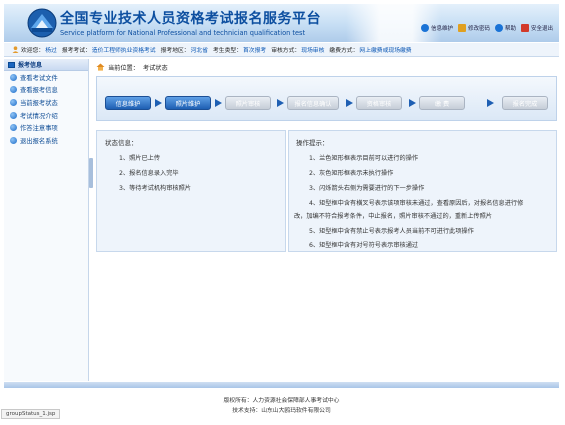 This screenshot has height=425, width=565. I want to click on tips-panel-title: 操作提示：, so click(312, 143).